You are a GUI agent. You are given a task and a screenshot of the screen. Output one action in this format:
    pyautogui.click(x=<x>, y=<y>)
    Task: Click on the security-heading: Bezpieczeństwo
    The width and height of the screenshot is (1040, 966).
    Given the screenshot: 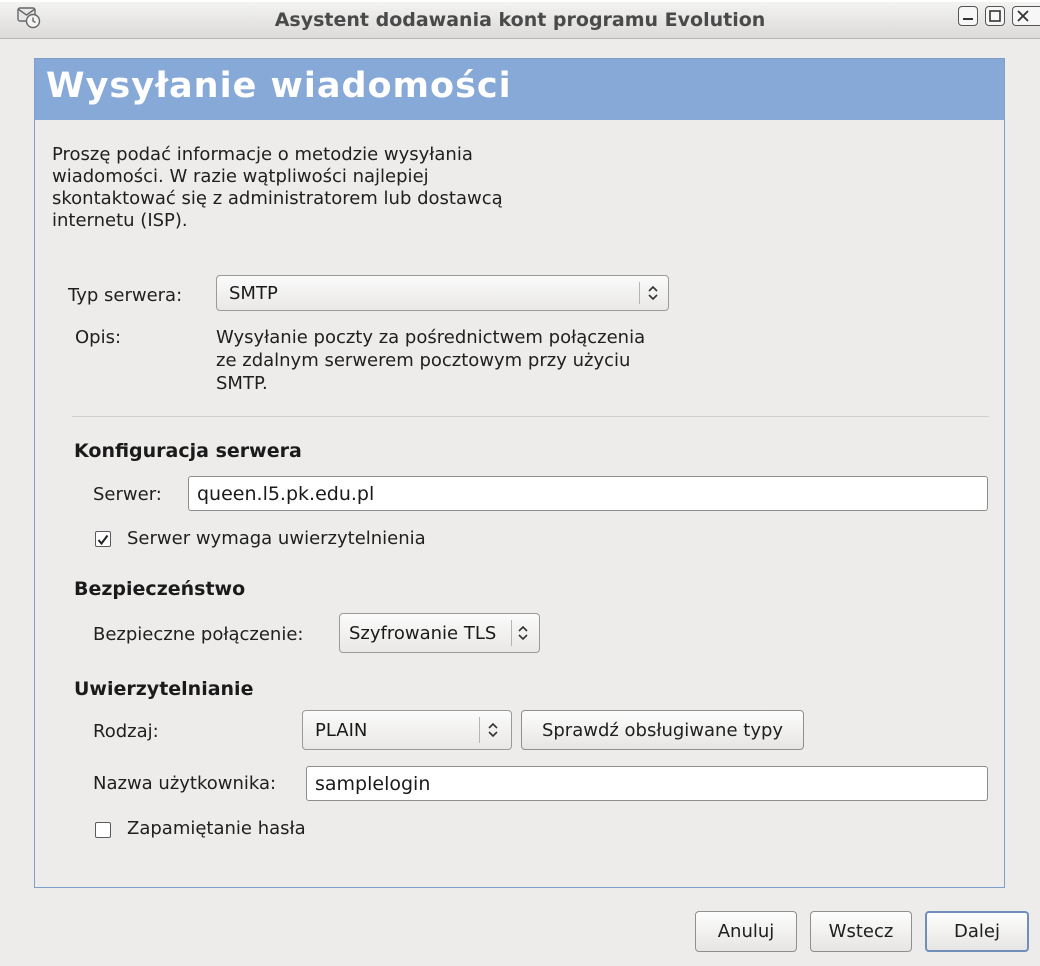 What is the action you would take?
    pyautogui.click(x=160, y=589)
    